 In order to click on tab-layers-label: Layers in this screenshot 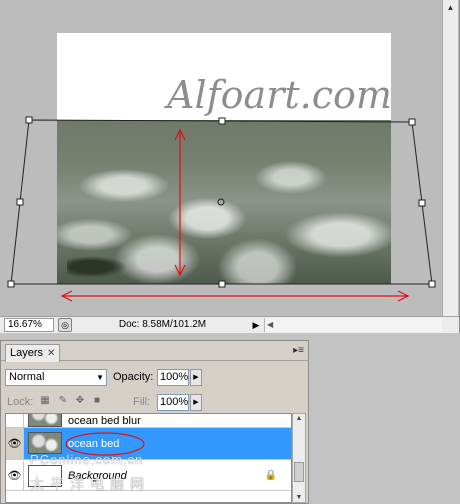, I will do `click(27, 353)`.